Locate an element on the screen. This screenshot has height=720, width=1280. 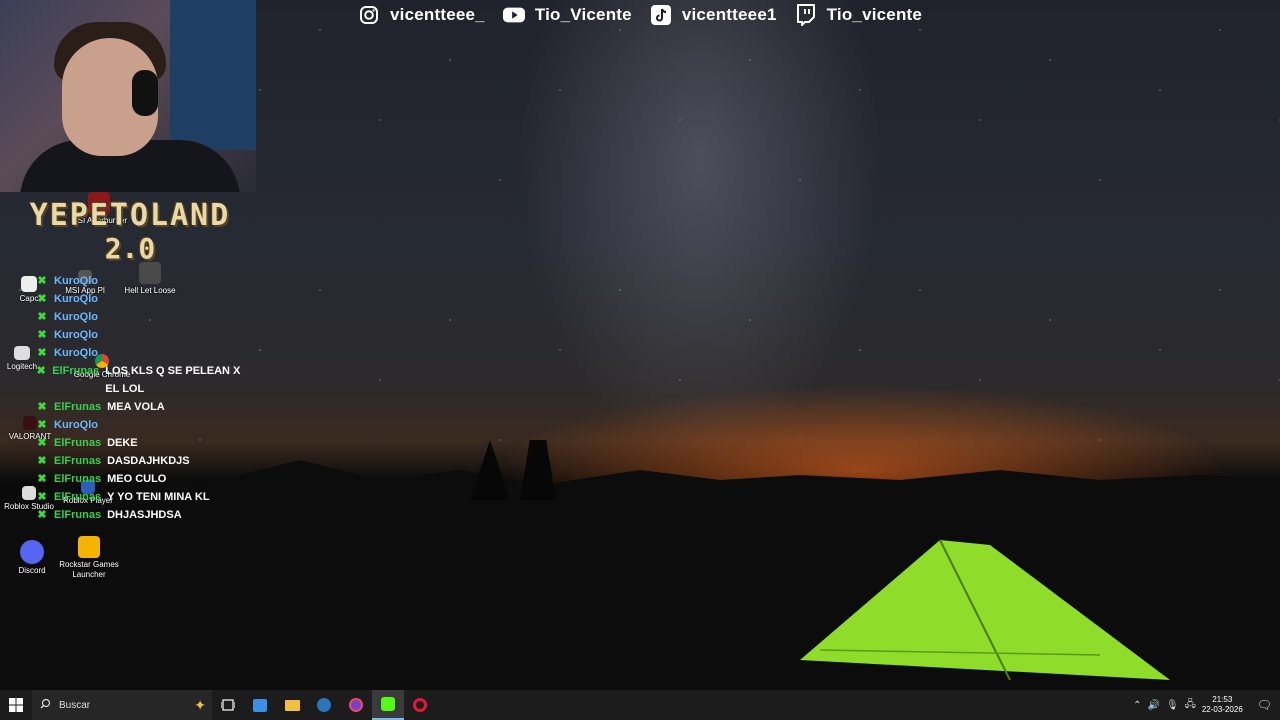
youtube-handle: Tio_Vicente is located at coordinates (567, 15).